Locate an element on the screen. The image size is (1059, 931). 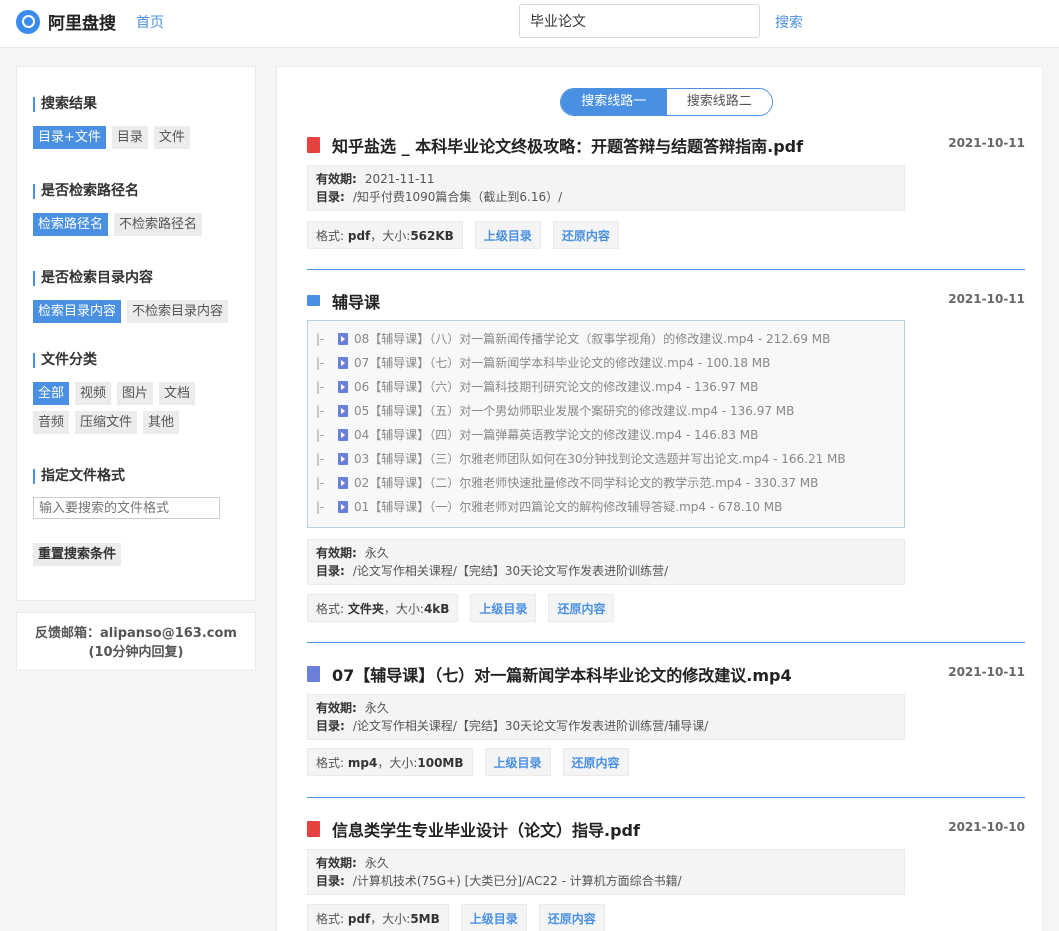
section-title-file-format: 指定文件格式 is located at coordinates (79, 476).